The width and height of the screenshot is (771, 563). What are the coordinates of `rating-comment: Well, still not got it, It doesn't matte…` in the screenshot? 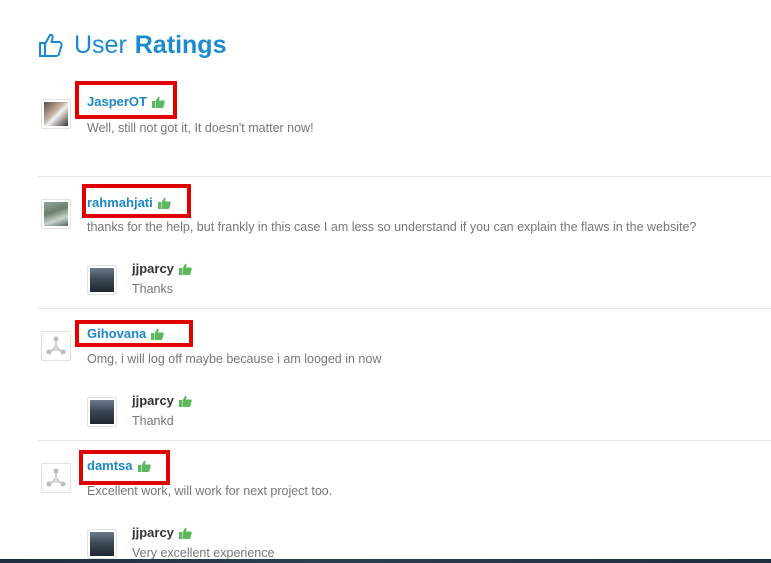 It's located at (200, 128).